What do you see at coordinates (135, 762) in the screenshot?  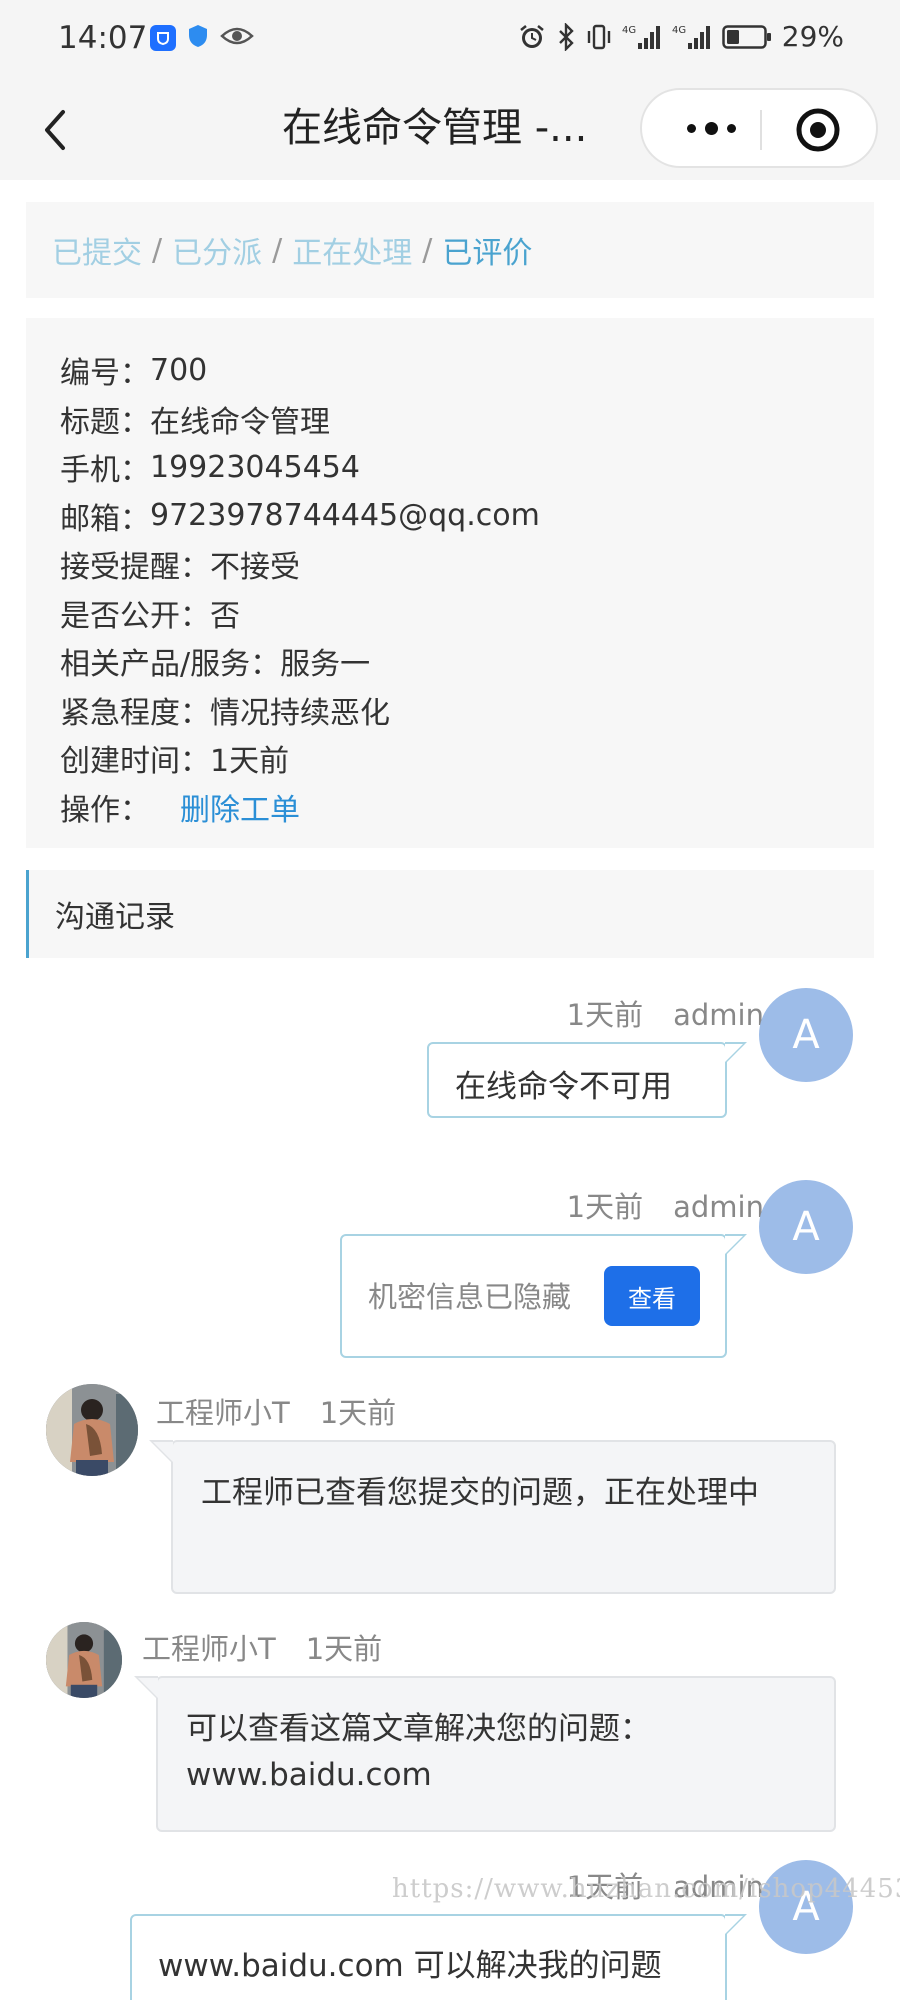 I see `info-label: 创建时间：` at bounding box center [135, 762].